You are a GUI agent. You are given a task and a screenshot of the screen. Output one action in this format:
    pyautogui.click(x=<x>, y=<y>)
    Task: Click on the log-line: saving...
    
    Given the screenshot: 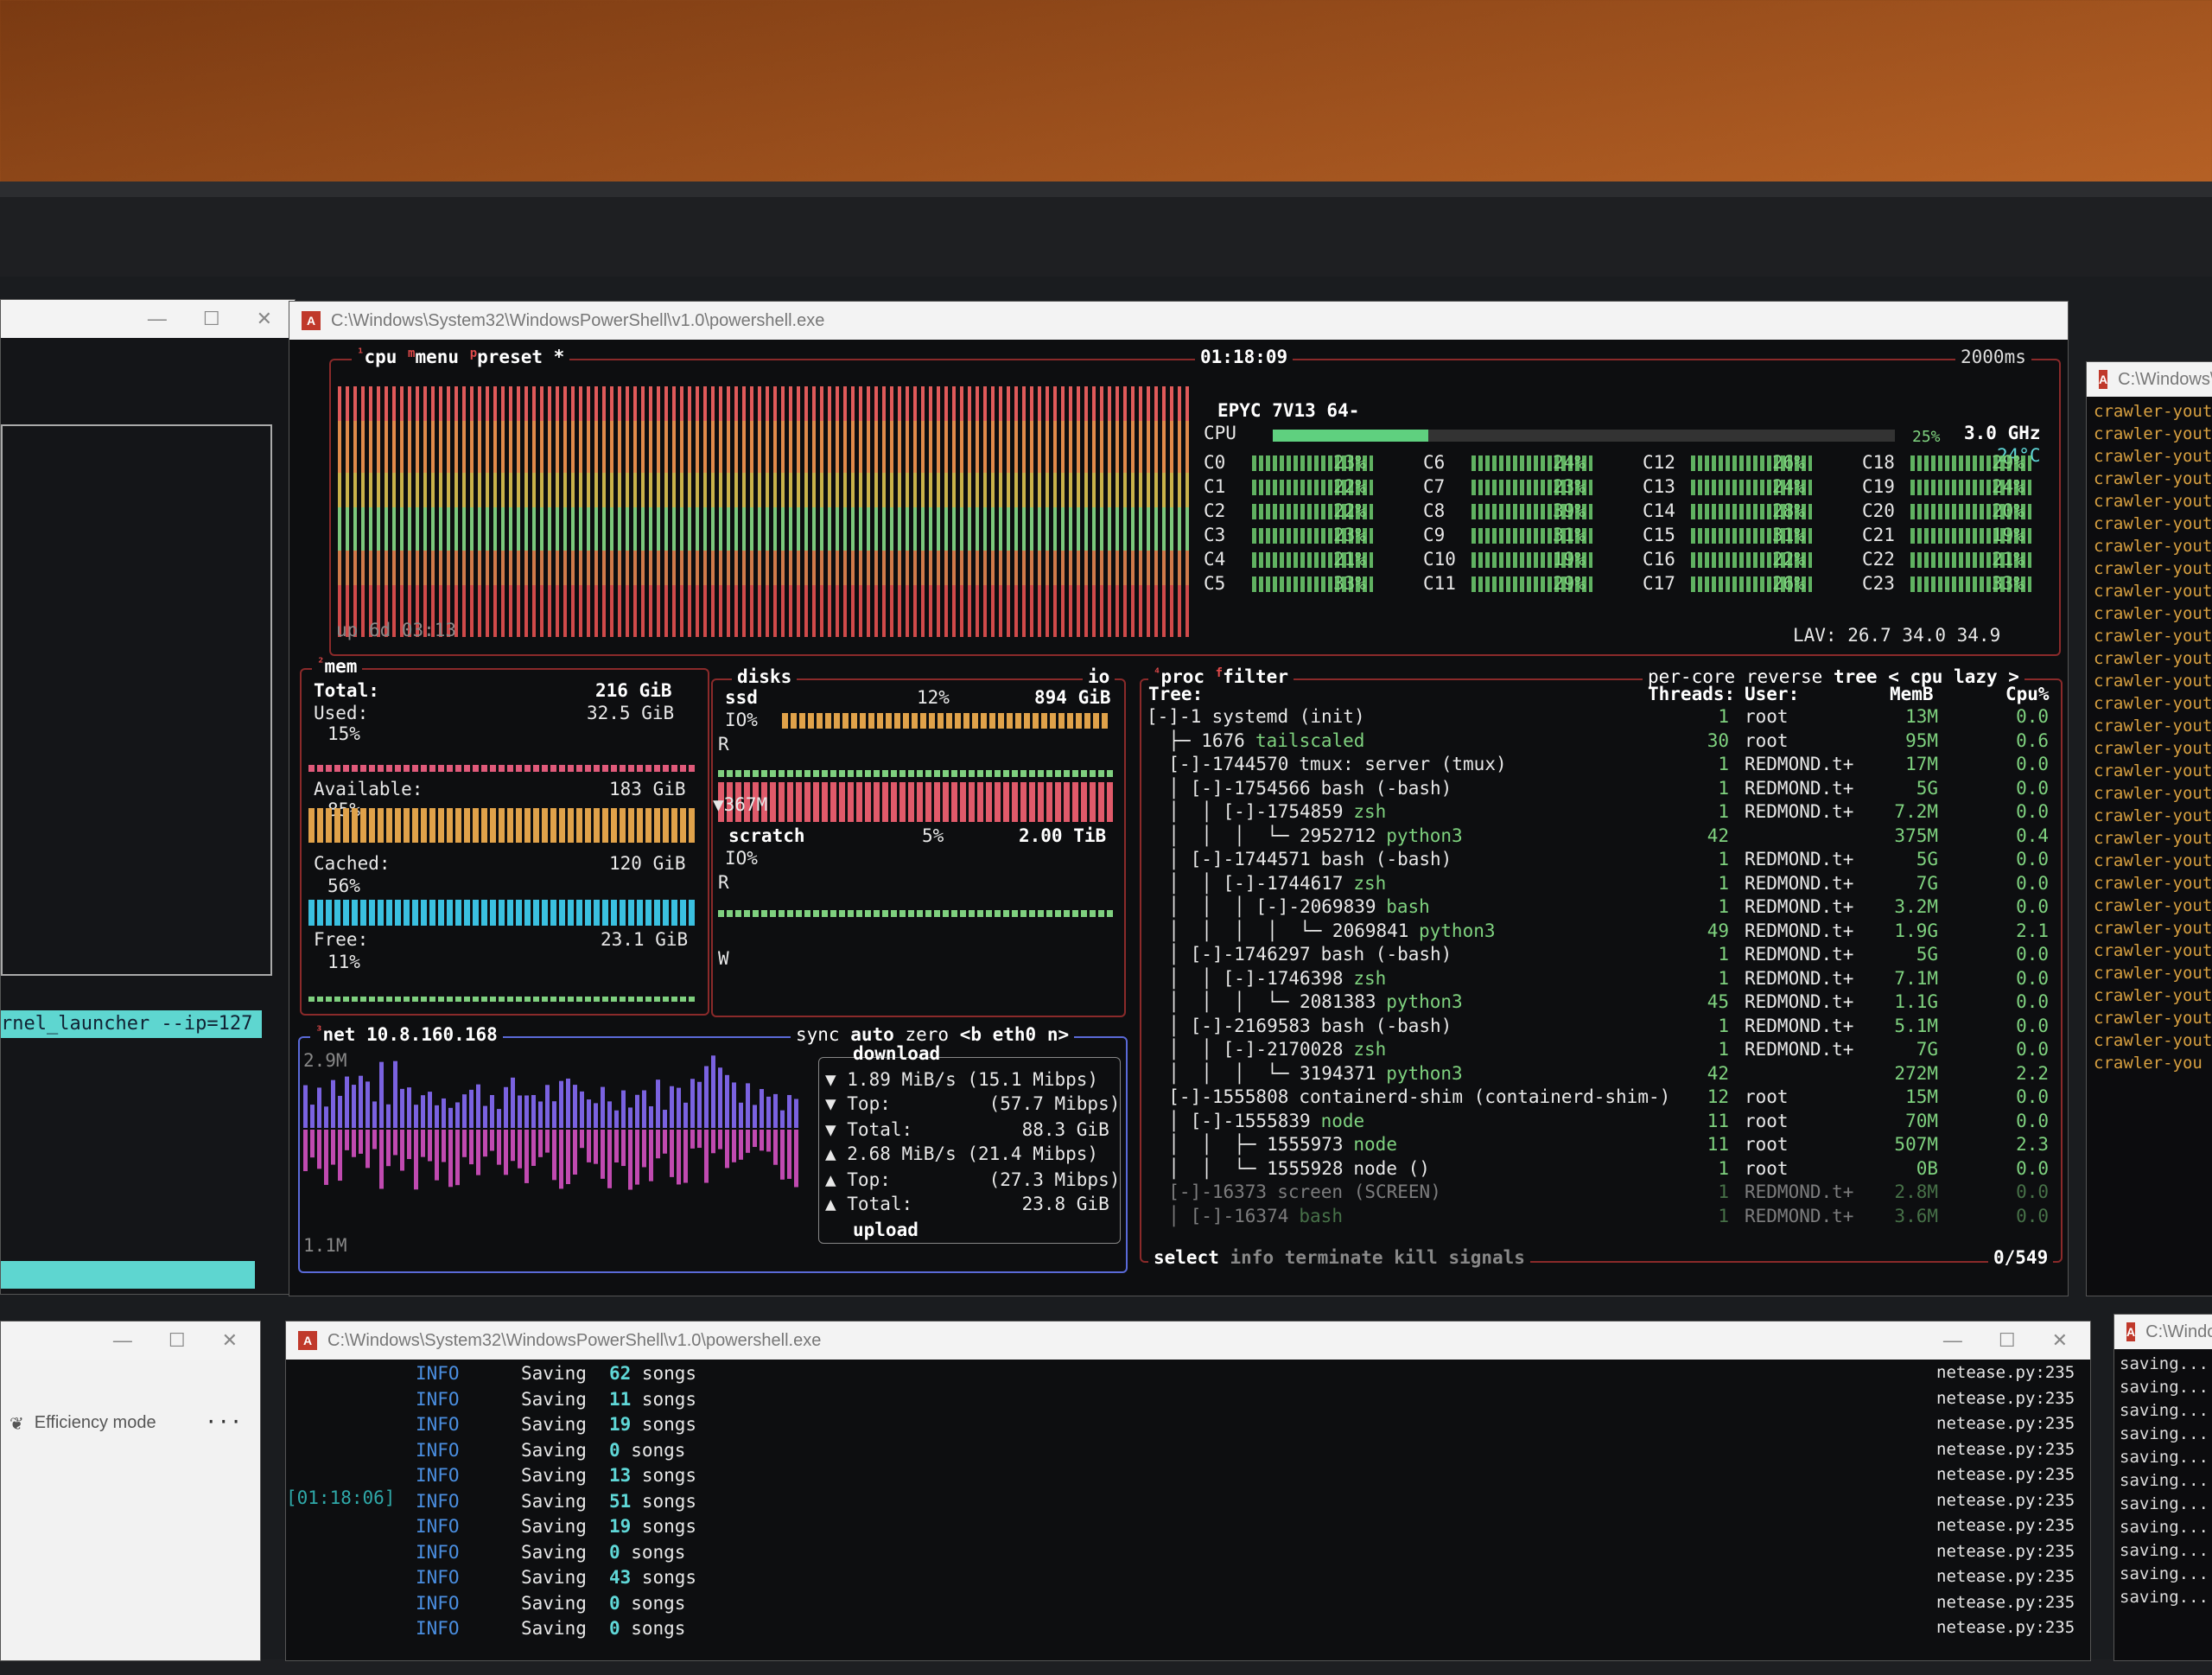 What is the action you would take?
    pyautogui.click(x=2164, y=1457)
    